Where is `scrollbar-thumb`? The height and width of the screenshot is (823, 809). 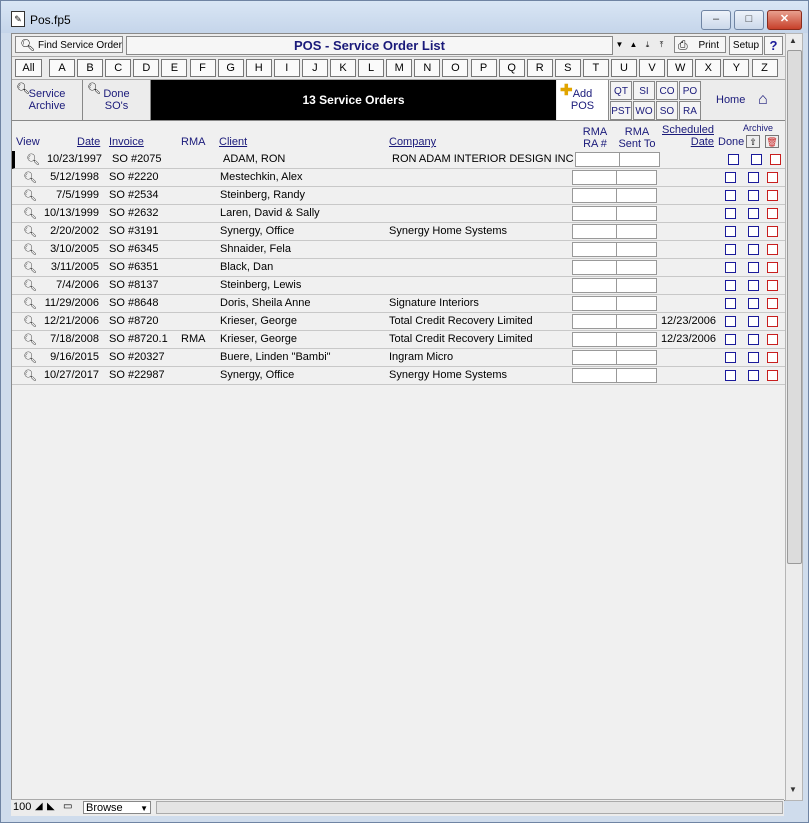 scrollbar-thumb is located at coordinates (794, 307).